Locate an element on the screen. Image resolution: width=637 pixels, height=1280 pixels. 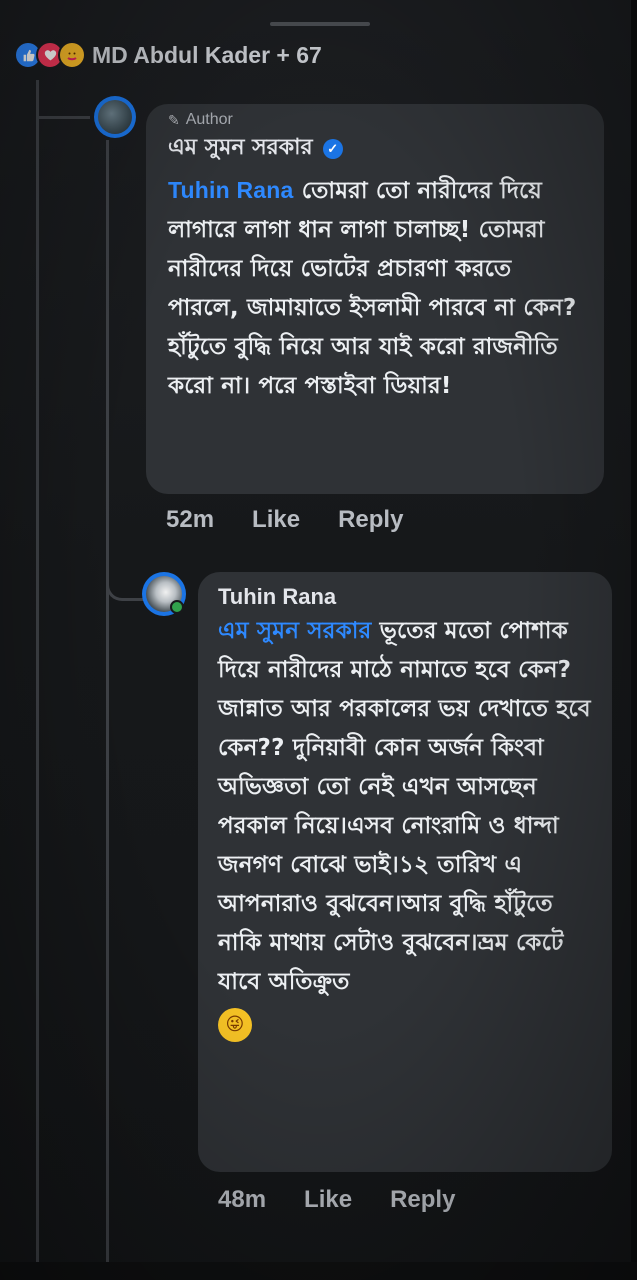
author-comment-actions: 52m Like Reply is located at coordinates (303, 520).